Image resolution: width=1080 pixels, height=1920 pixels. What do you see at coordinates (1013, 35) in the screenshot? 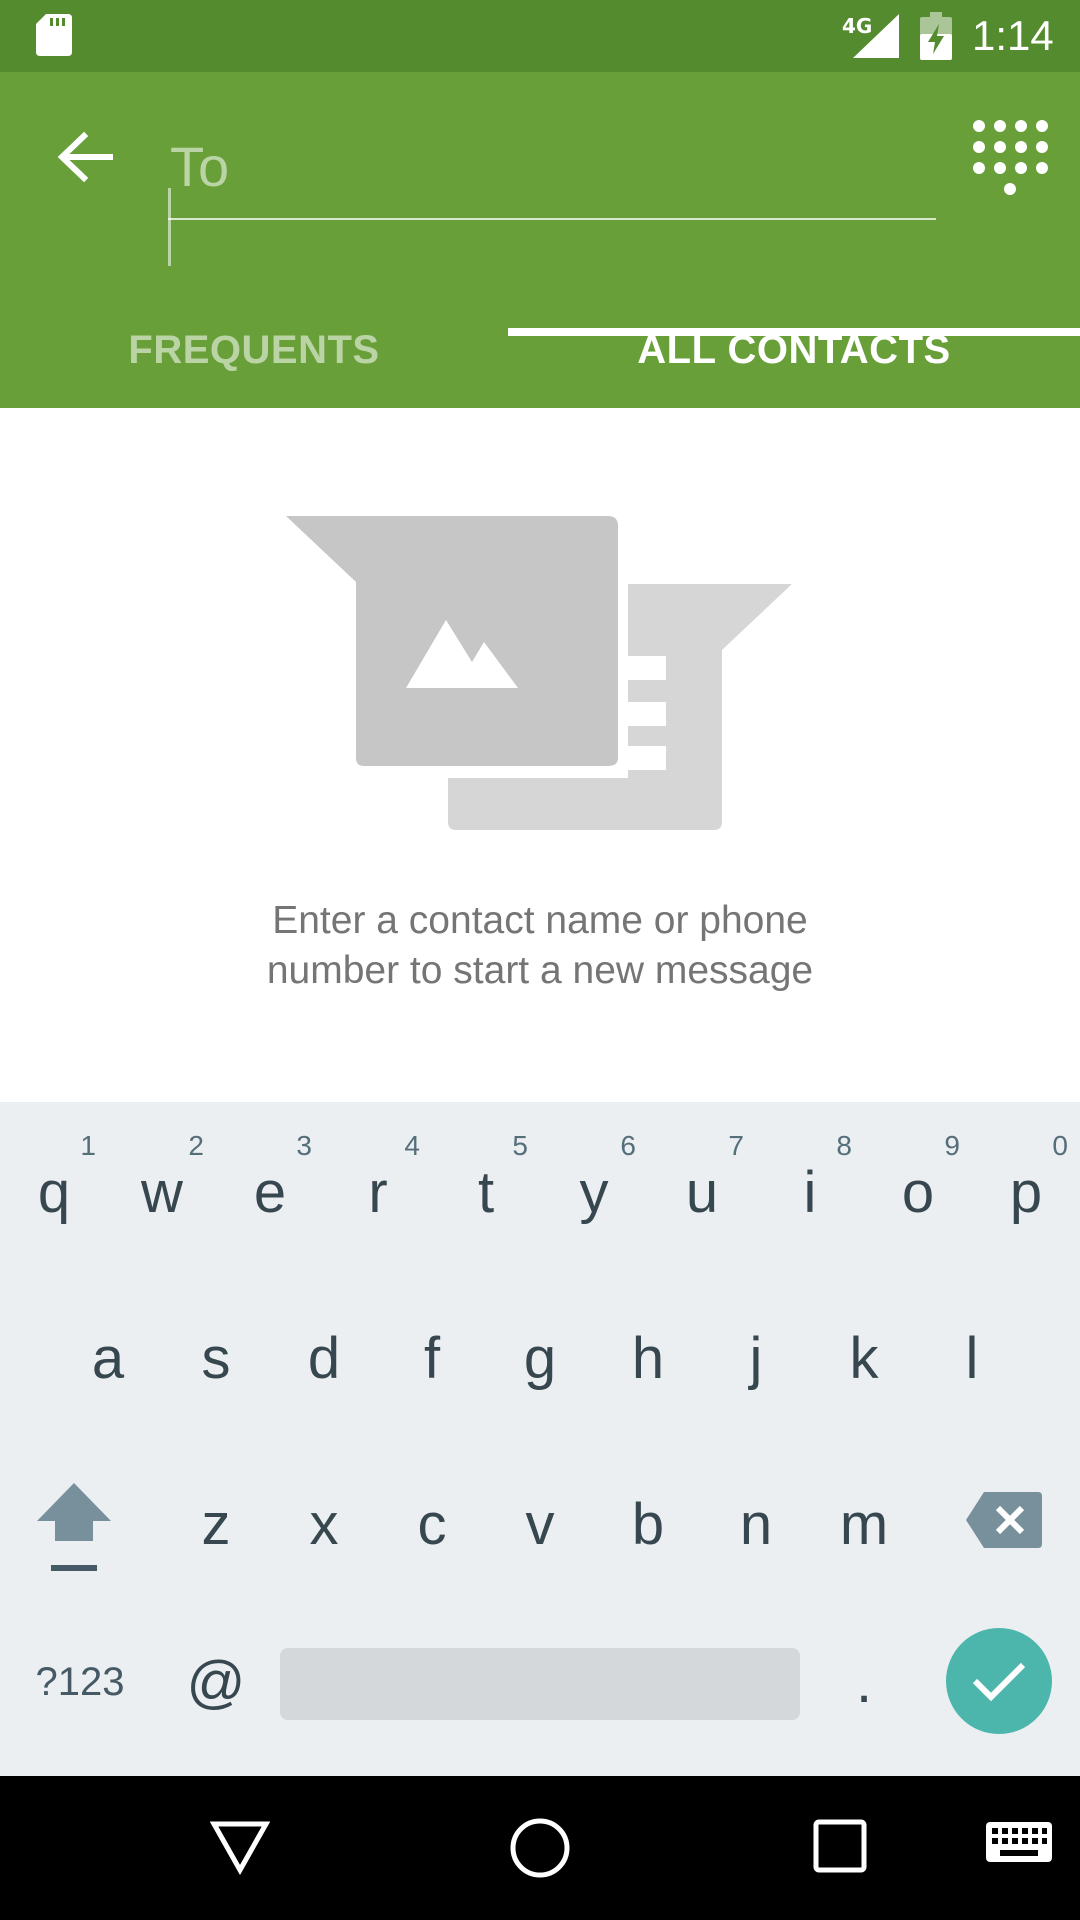
I see `clock: 1:14` at bounding box center [1013, 35].